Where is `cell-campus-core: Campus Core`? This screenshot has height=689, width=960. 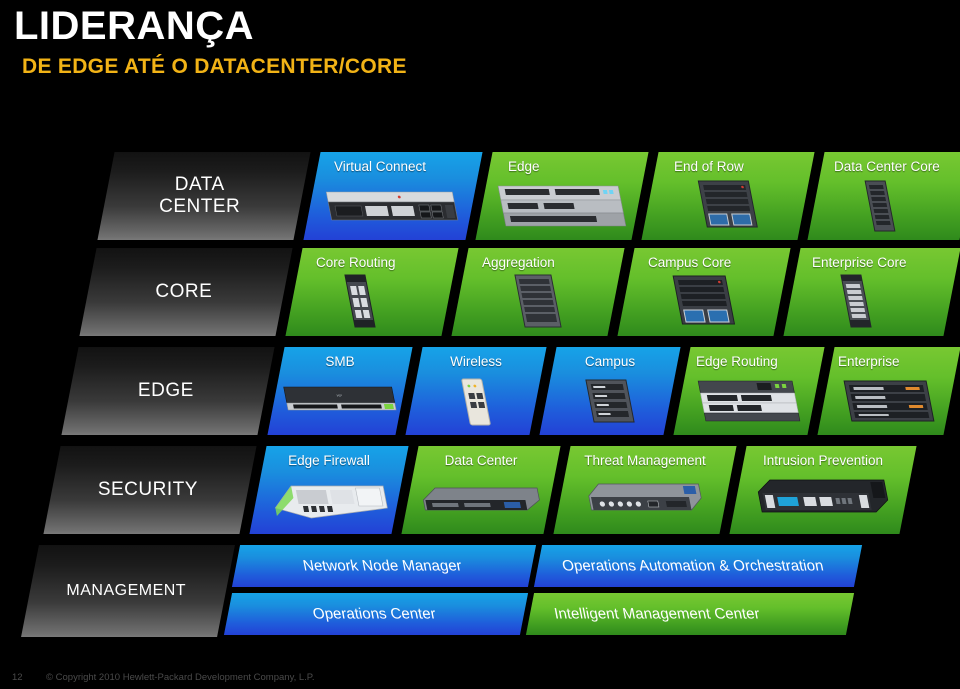
cell-campus-core: Campus Core is located at coordinates (704, 292).